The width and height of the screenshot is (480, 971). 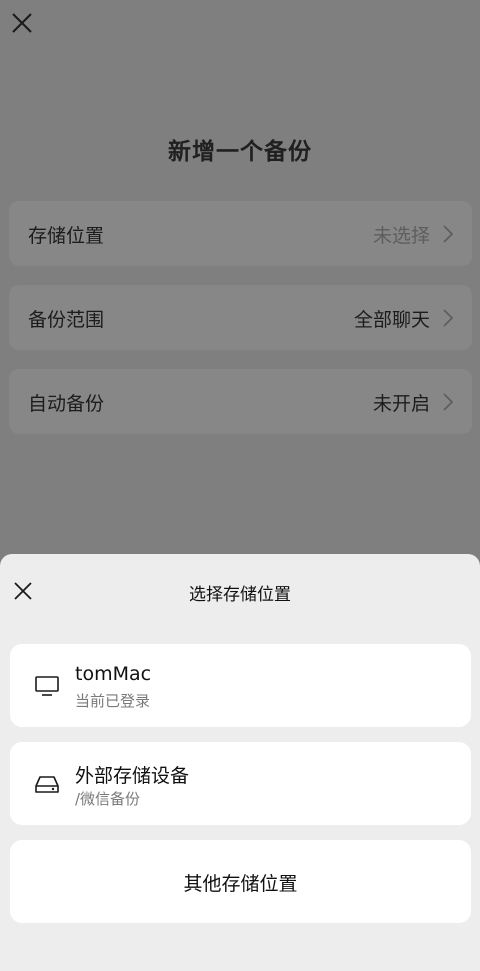 What do you see at coordinates (132, 776) in the screenshot?
I see `option-title: 外部存储设备` at bounding box center [132, 776].